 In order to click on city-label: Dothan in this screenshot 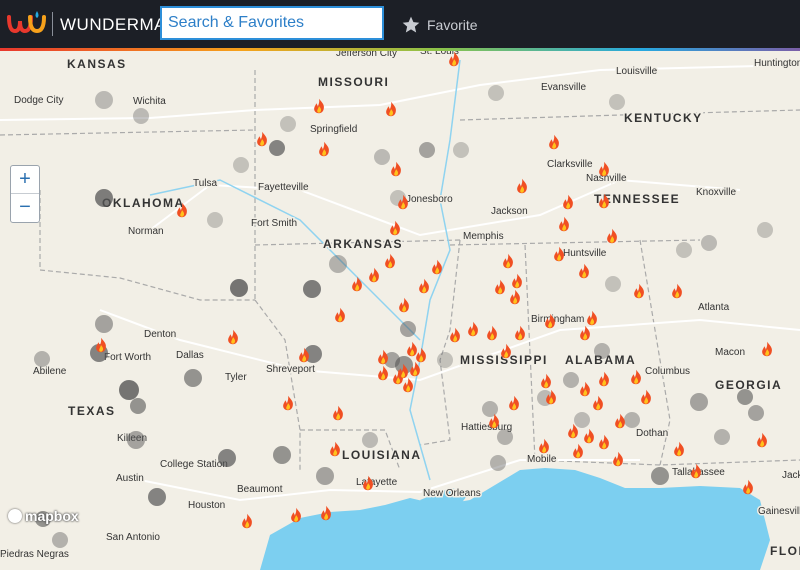, I will do `click(652, 433)`.